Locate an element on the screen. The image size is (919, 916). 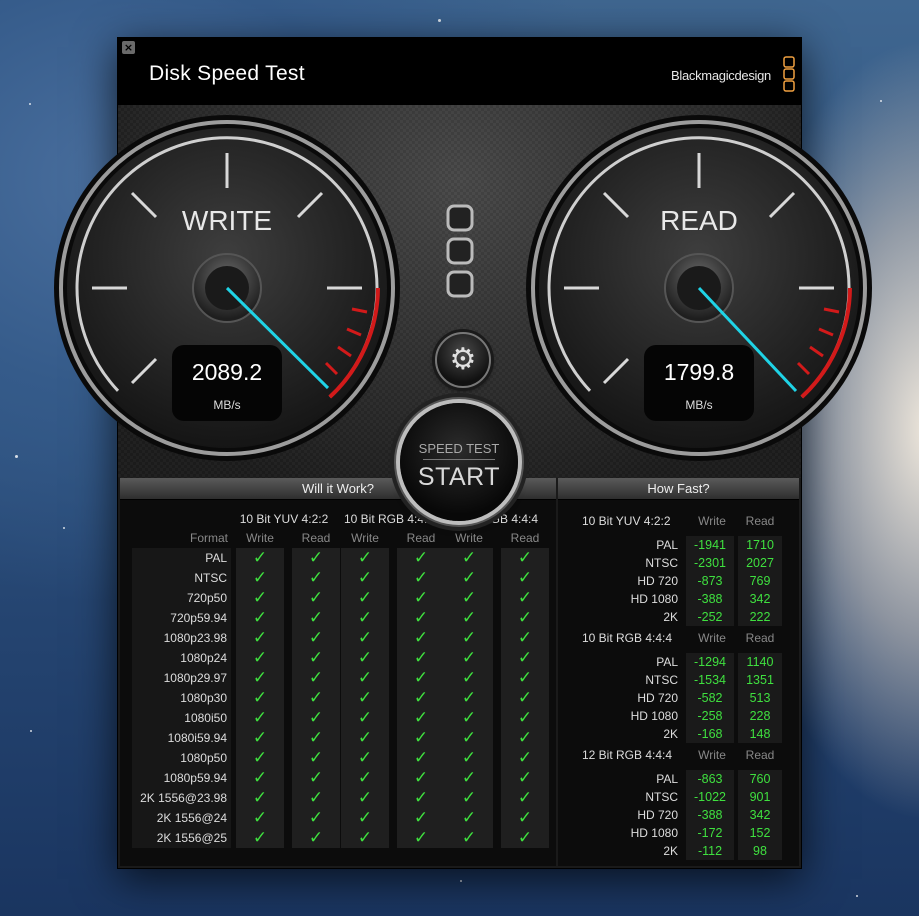
table-row: 2K -112 98 is located at coordinates (678, 851).